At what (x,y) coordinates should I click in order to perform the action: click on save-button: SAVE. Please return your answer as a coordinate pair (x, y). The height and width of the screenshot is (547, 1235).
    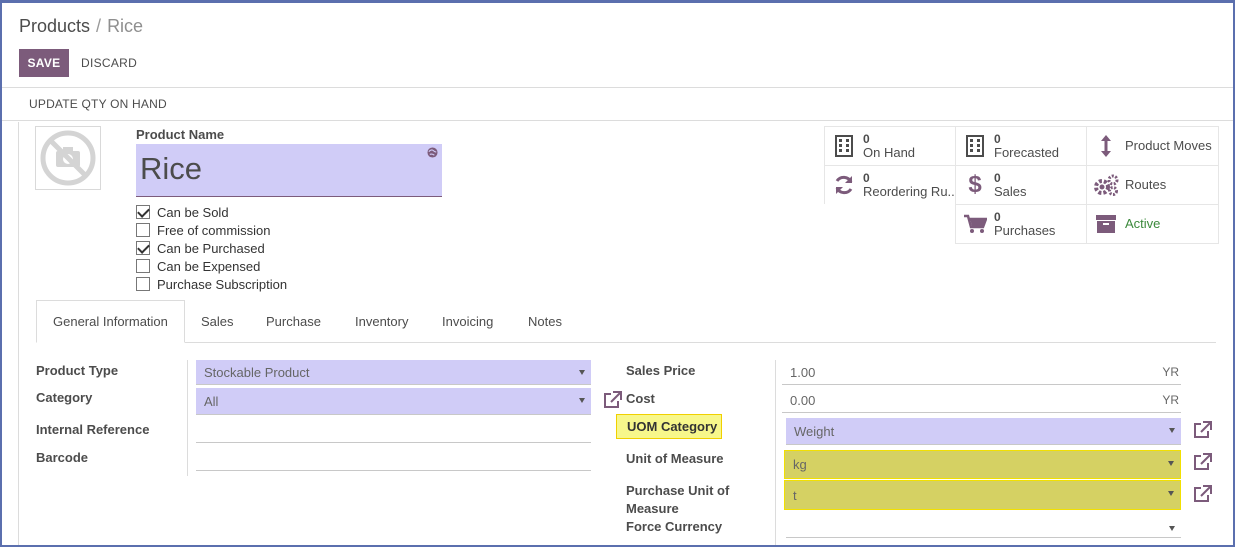
    Looking at the image, I should click on (44, 63).